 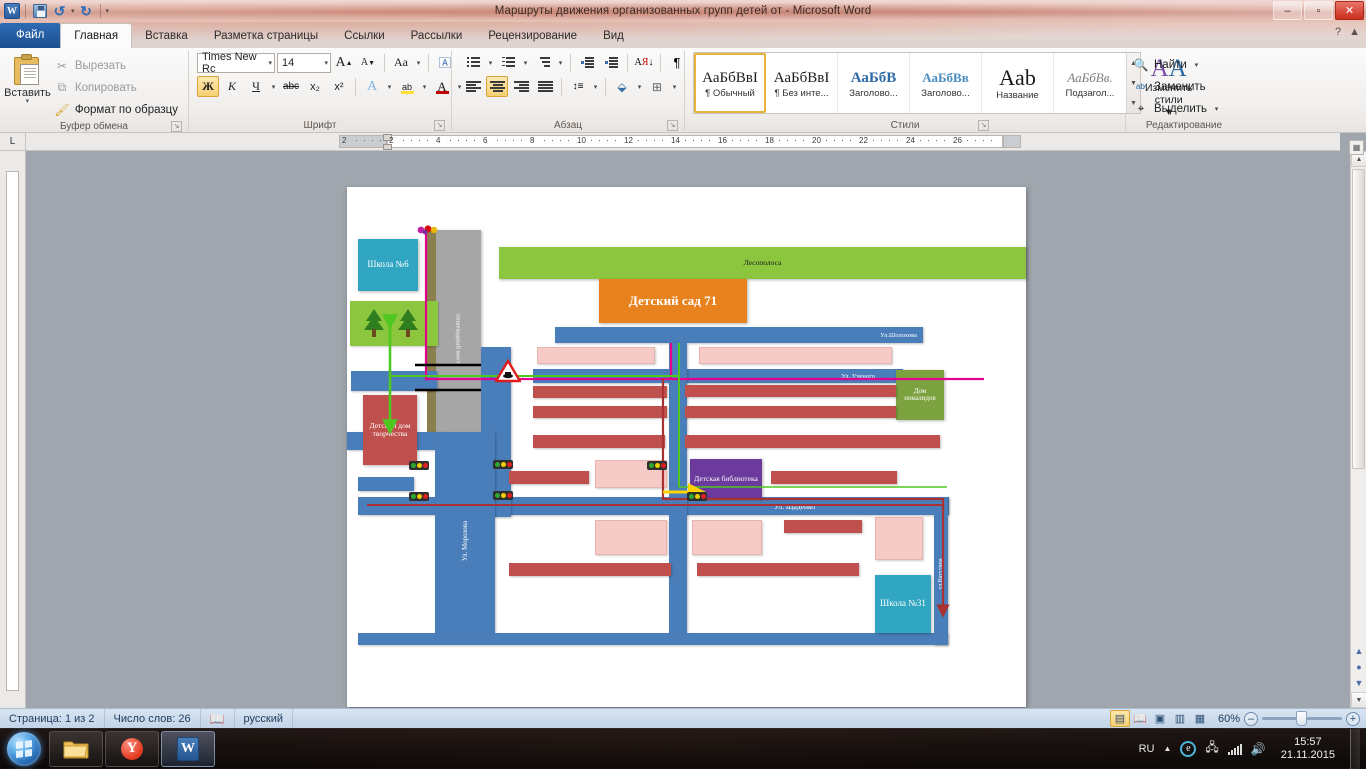 What do you see at coordinates (532, 36) in the screenshot?
I see `tab-review: Рецензирование` at bounding box center [532, 36].